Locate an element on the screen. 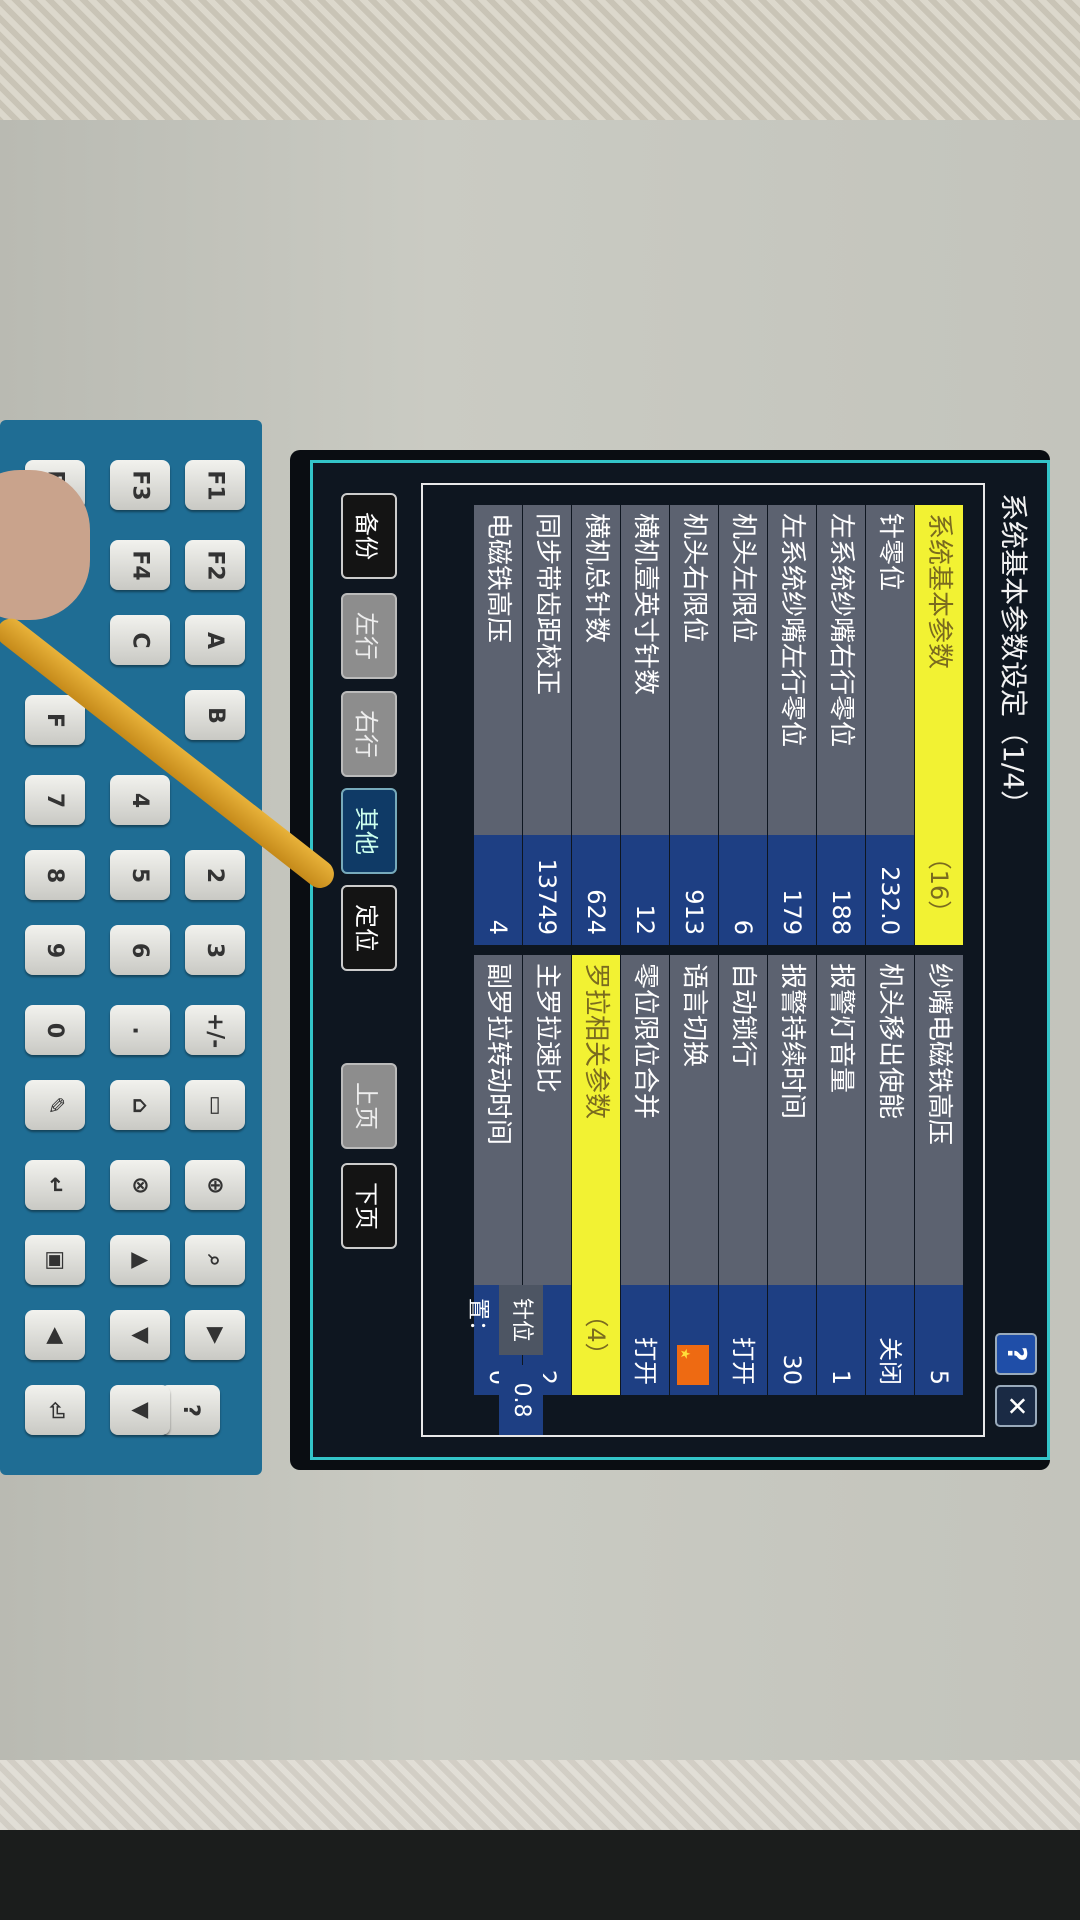 Image resolution: width=1080 pixels, height=1920 pixels. param-value is located at coordinates (694, 1340).